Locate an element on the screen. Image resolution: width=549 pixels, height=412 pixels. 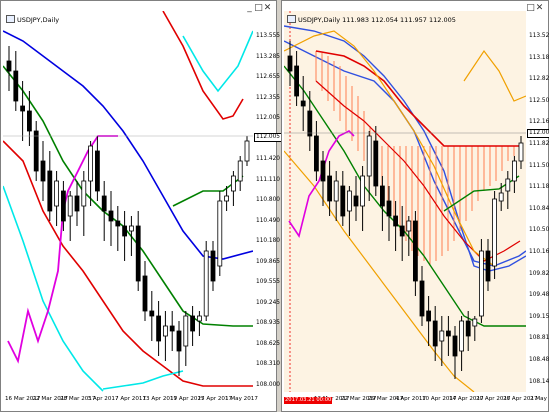
upper-envelope-red-line is located at coordinates (203, 65).